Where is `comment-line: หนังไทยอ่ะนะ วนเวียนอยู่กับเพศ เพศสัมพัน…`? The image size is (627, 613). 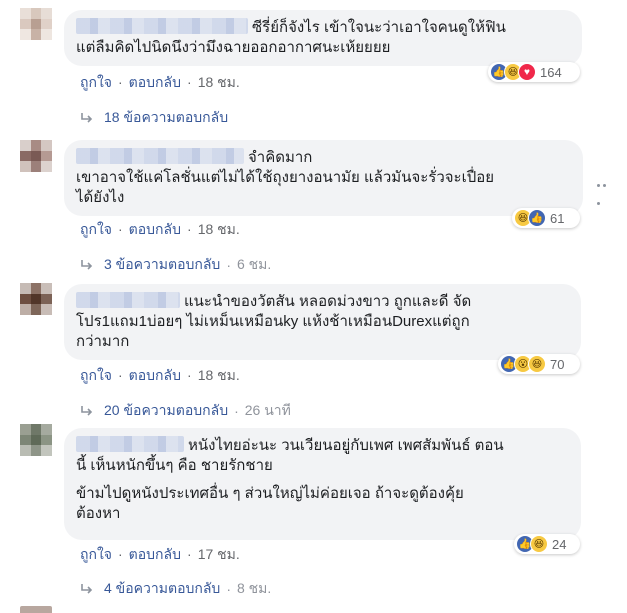
comment-line: หนังไทยอ่ะนะ วนเวียนอยู่กับเพศ เพศสัมพัน… is located at coordinates (322, 446).